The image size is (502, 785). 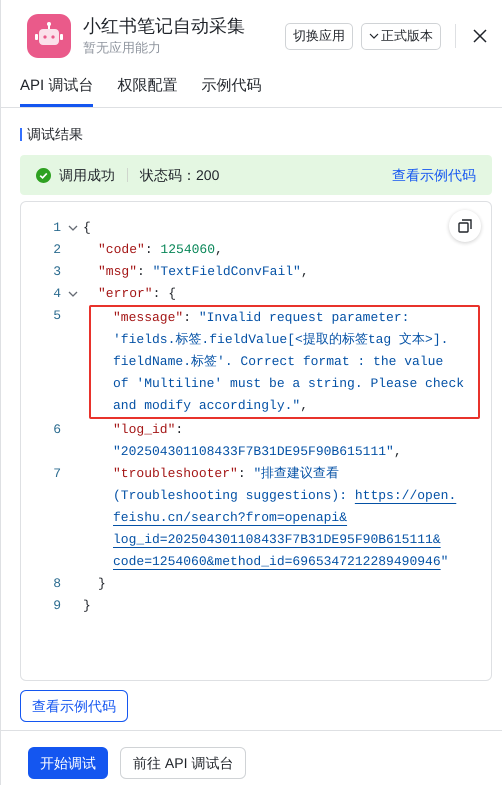 What do you see at coordinates (304, 318) in the screenshot?
I see `code-string: "Invalid request parameter:` at bounding box center [304, 318].